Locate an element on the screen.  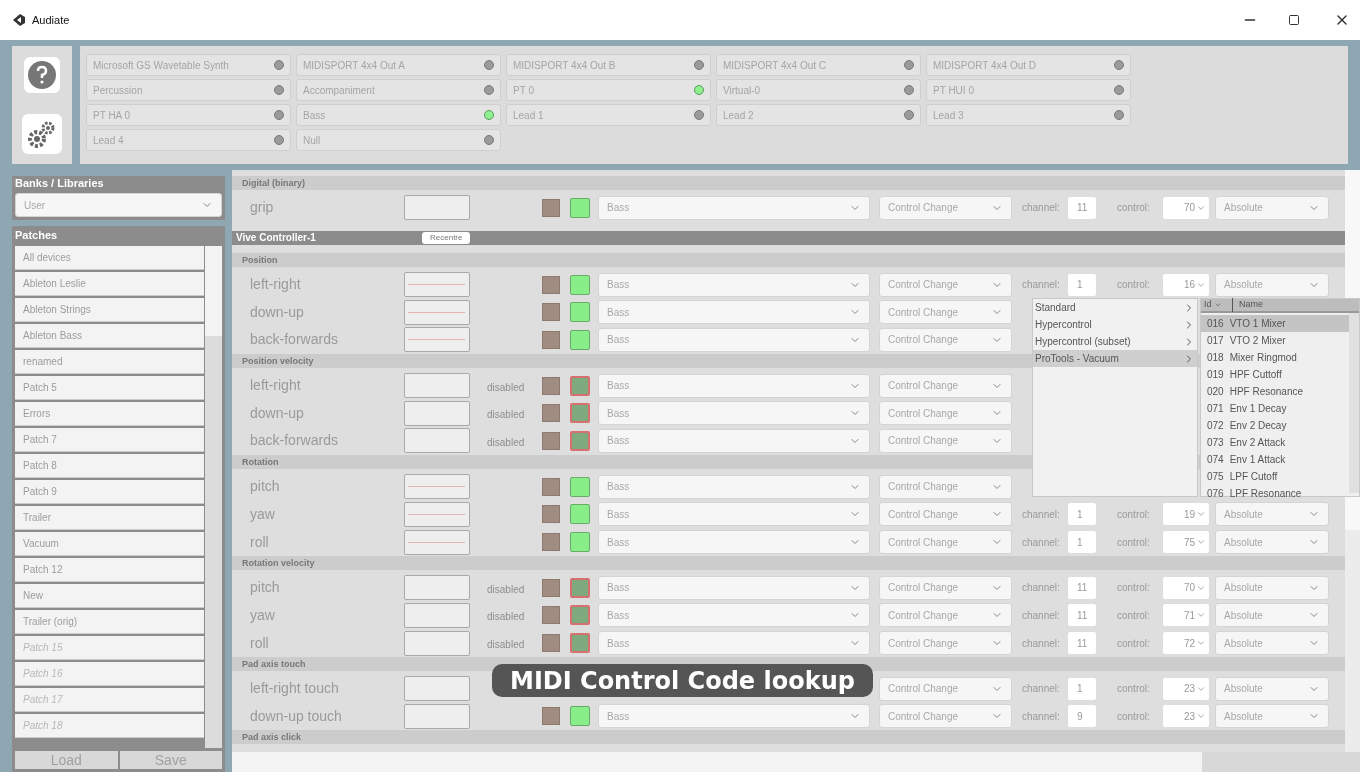
patch-item: Trailer (orig) is located at coordinates (109, 622).